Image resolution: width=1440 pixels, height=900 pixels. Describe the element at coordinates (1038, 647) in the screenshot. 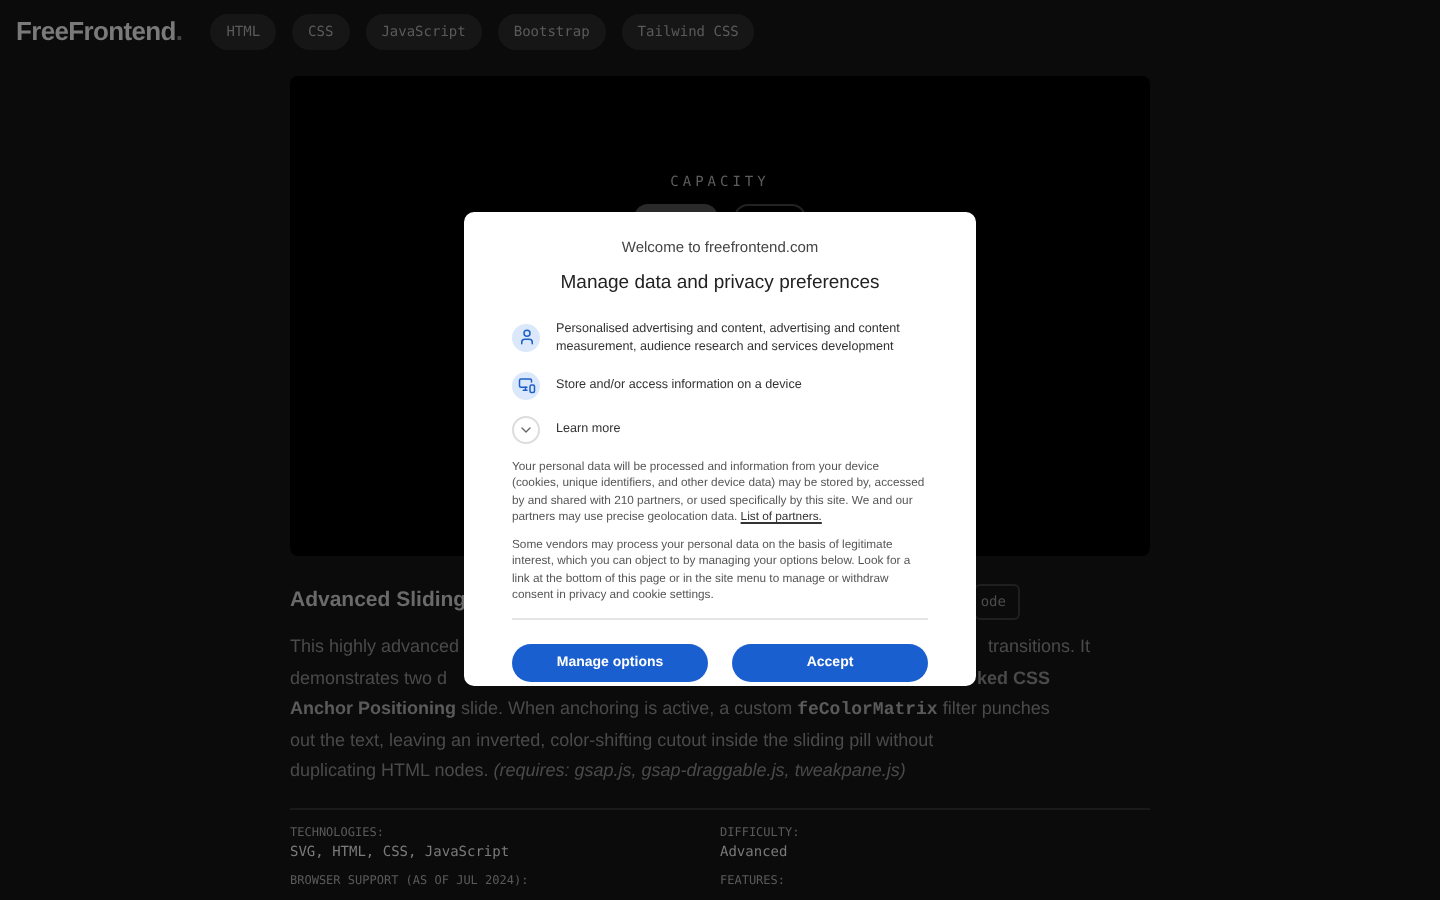

I see `paragraph-line: transitions. It` at that location.